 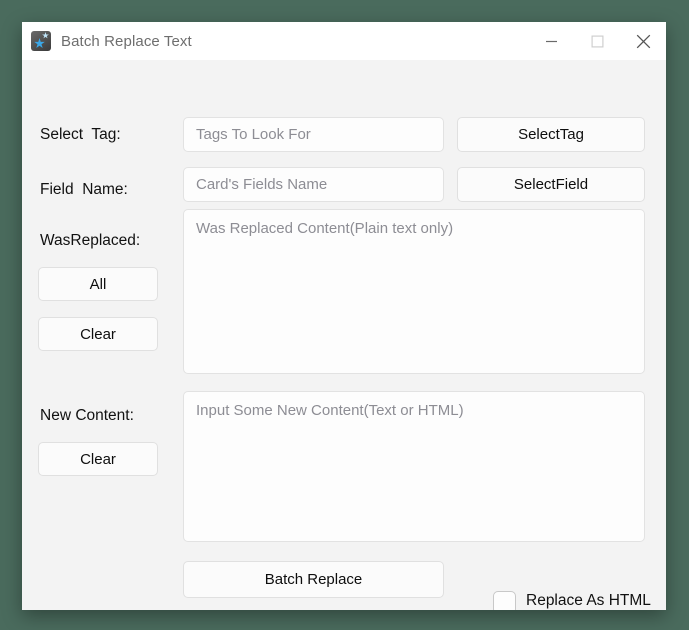 What do you see at coordinates (90, 240) in the screenshot?
I see `was-replaced-label: WasReplaced:` at bounding box center [90, 240].